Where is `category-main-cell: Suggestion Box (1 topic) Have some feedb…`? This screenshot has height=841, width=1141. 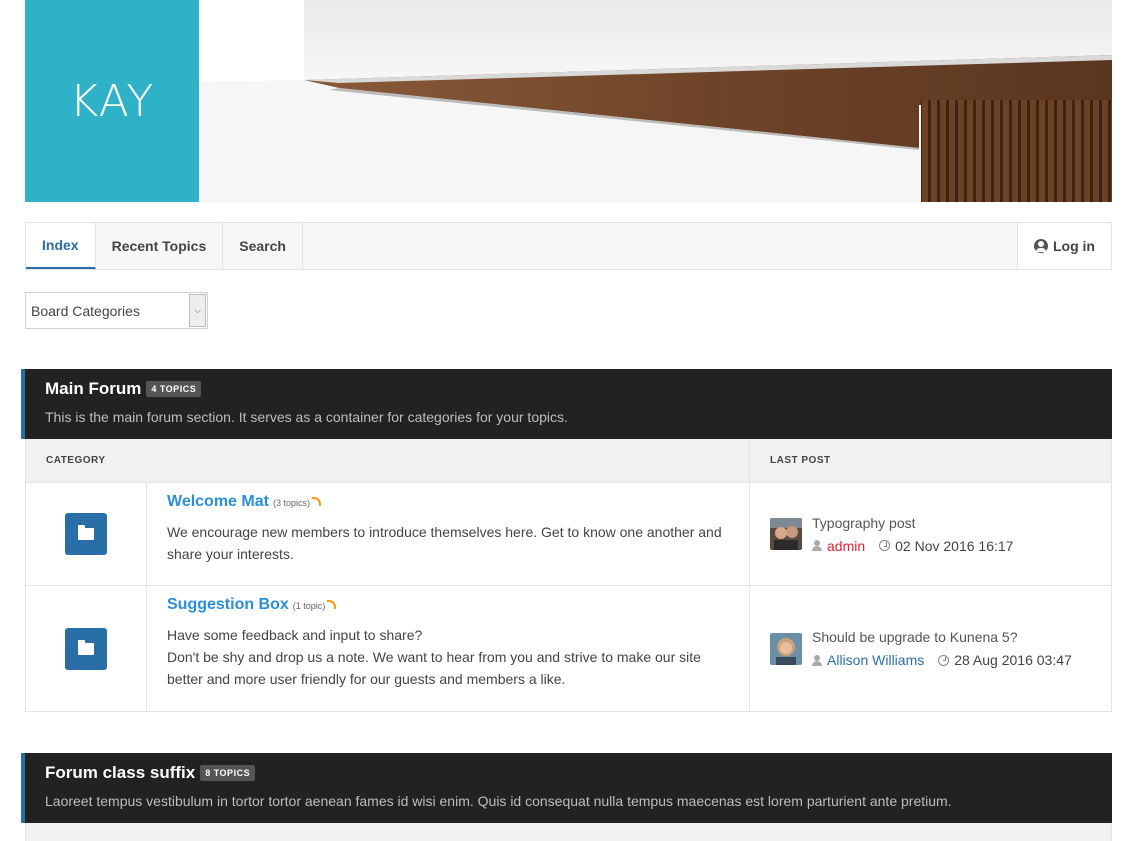 category-main-cell: Suggestion Box (1 topic) Have some feedb… is located at coordinates (448, 648).